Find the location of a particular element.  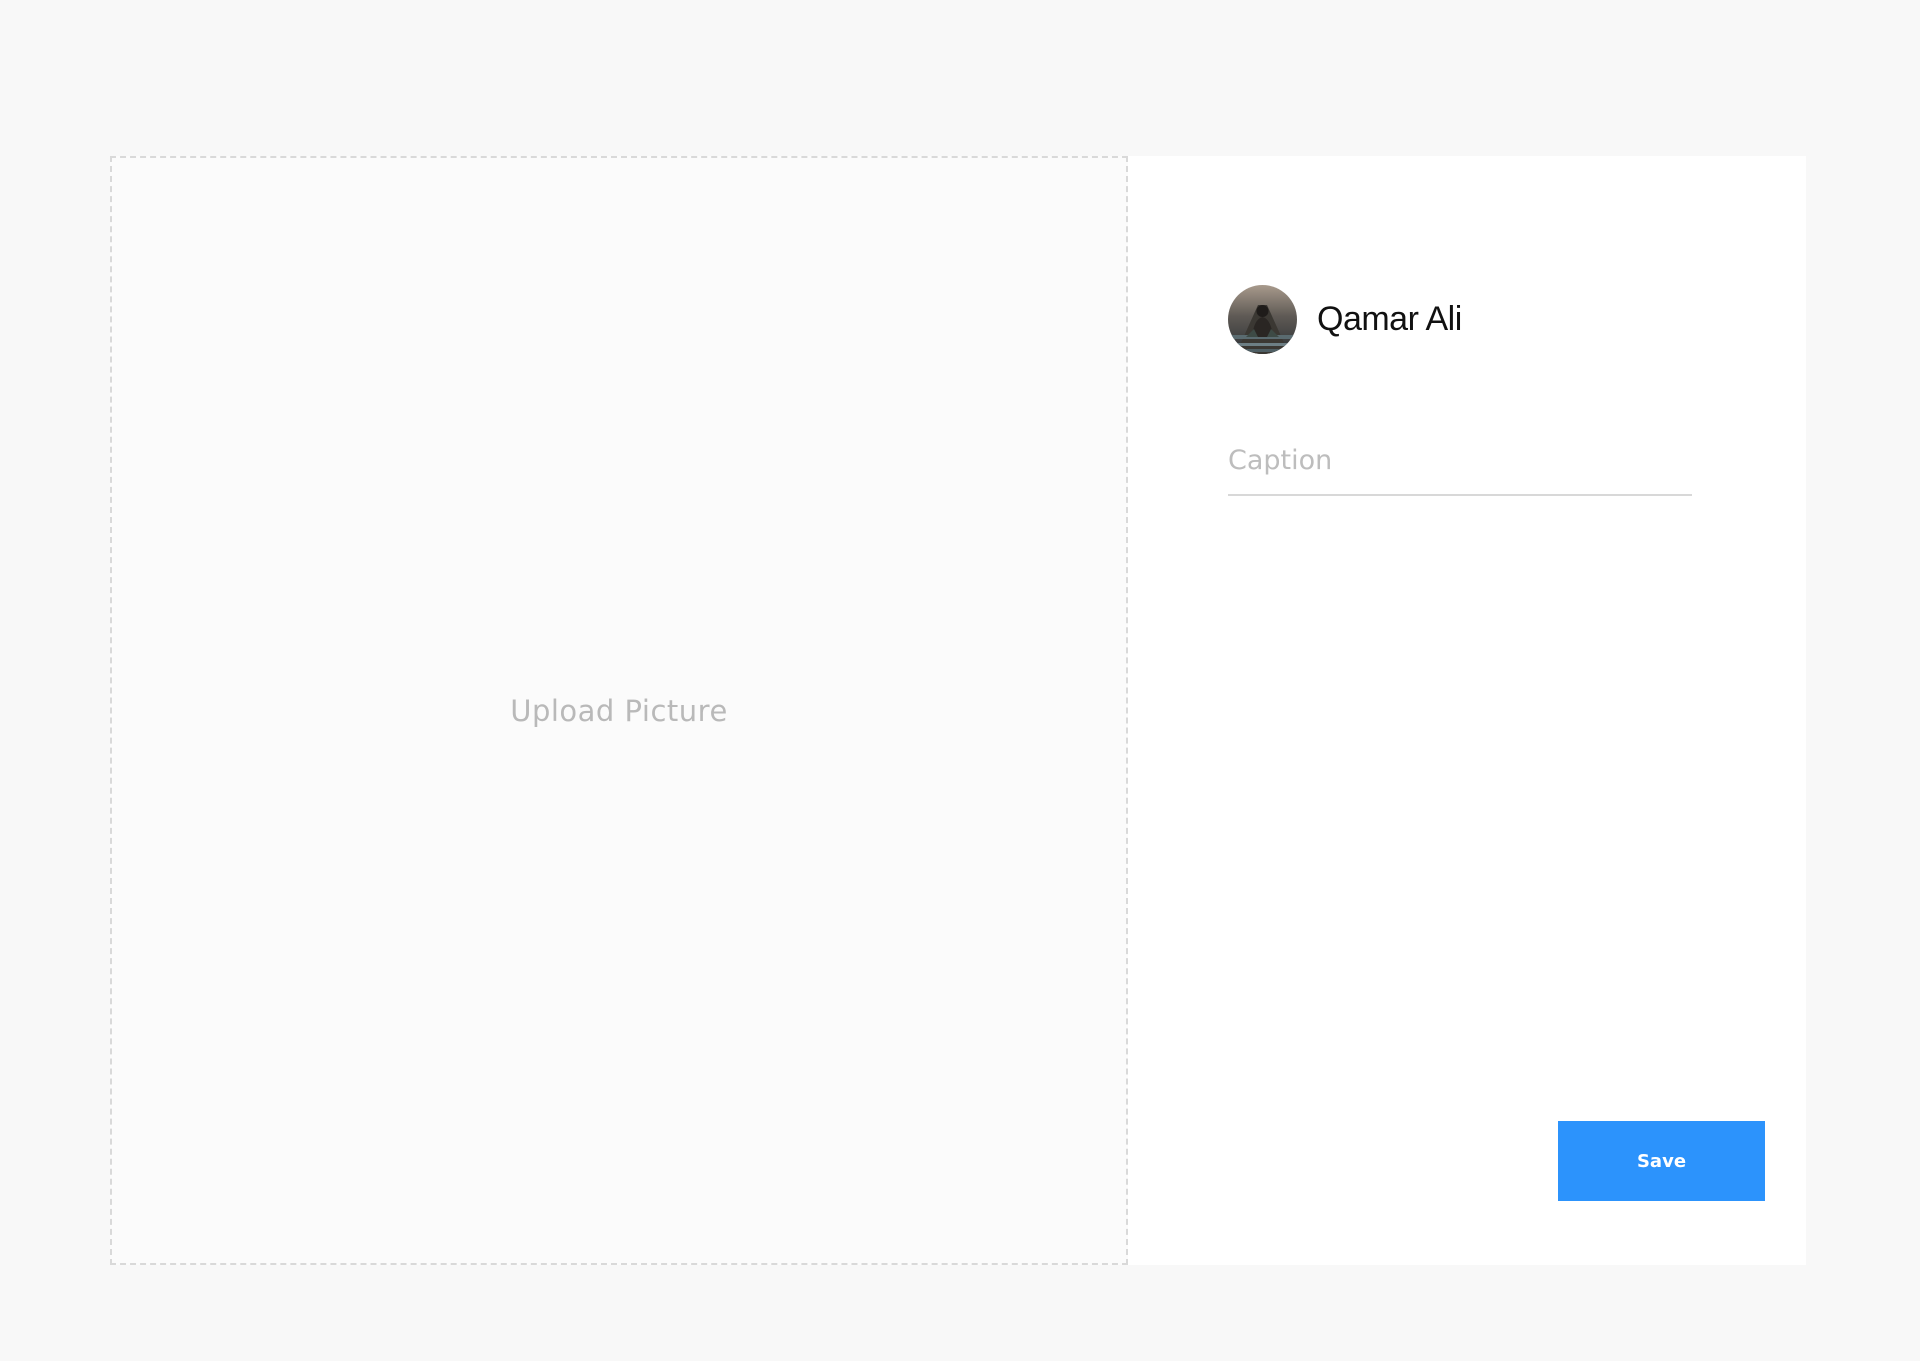

save-button: Save is located at coordinates (1661, 1161).